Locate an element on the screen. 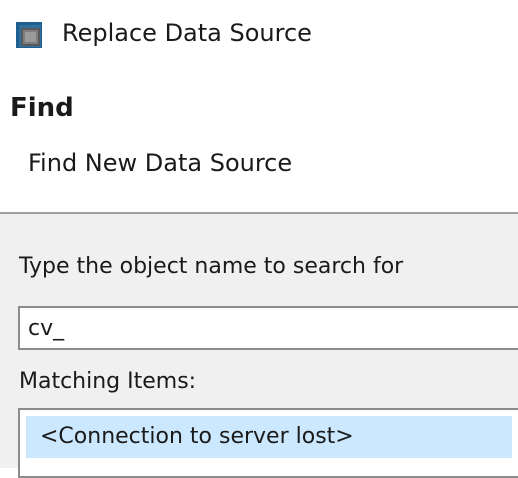 This screenshot has height=478, width=518. matching-items-label: Matching Items: is located at coordinates (108, 381).